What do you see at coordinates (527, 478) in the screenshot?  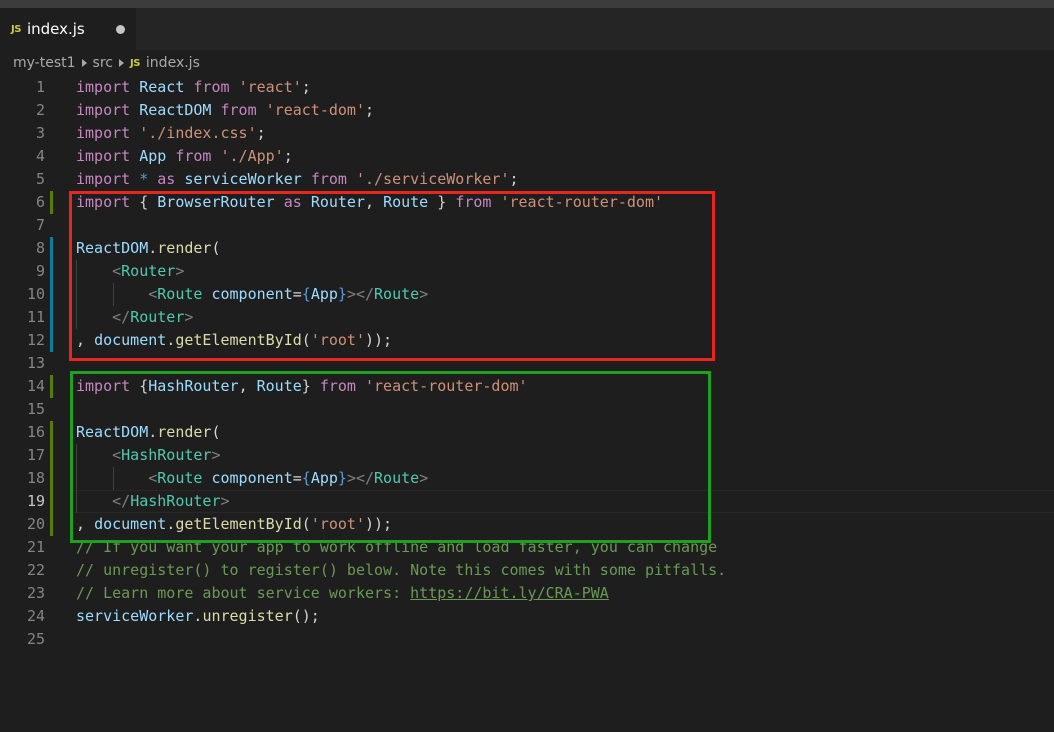 I see `code-line: 18 <Route component={App}></Route>` at bounding box center [527, 478].